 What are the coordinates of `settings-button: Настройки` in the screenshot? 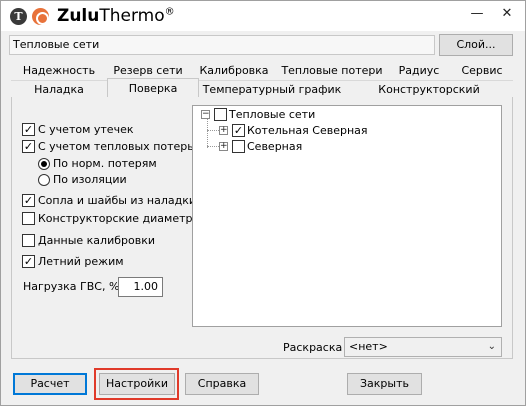 It's located at (137, 384).